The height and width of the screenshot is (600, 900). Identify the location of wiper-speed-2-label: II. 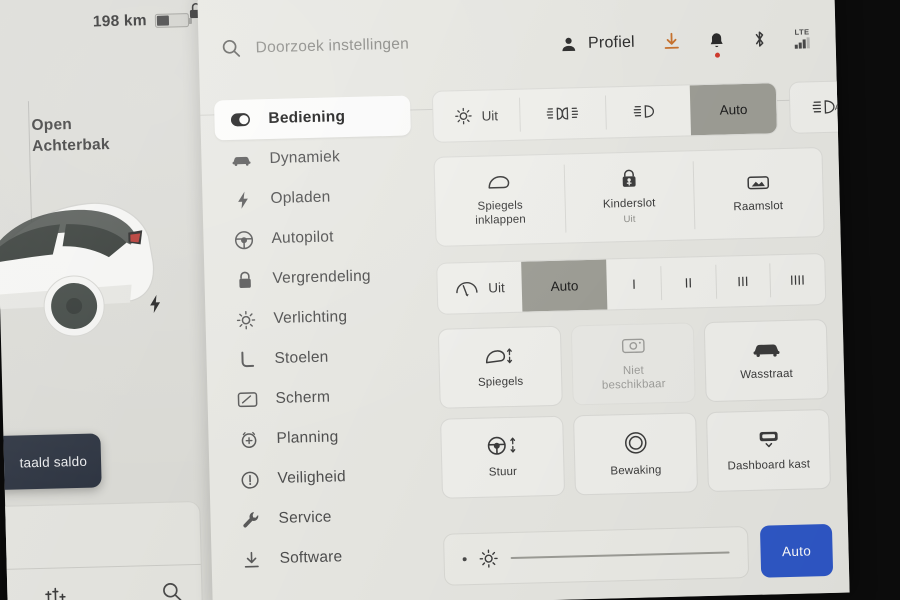
(688, 282).